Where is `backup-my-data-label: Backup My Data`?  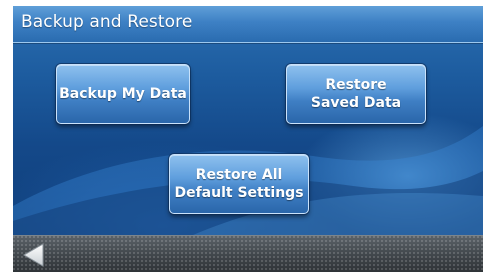
backup-my-data-label: Backup My Data is located at coordinates (123, 94).